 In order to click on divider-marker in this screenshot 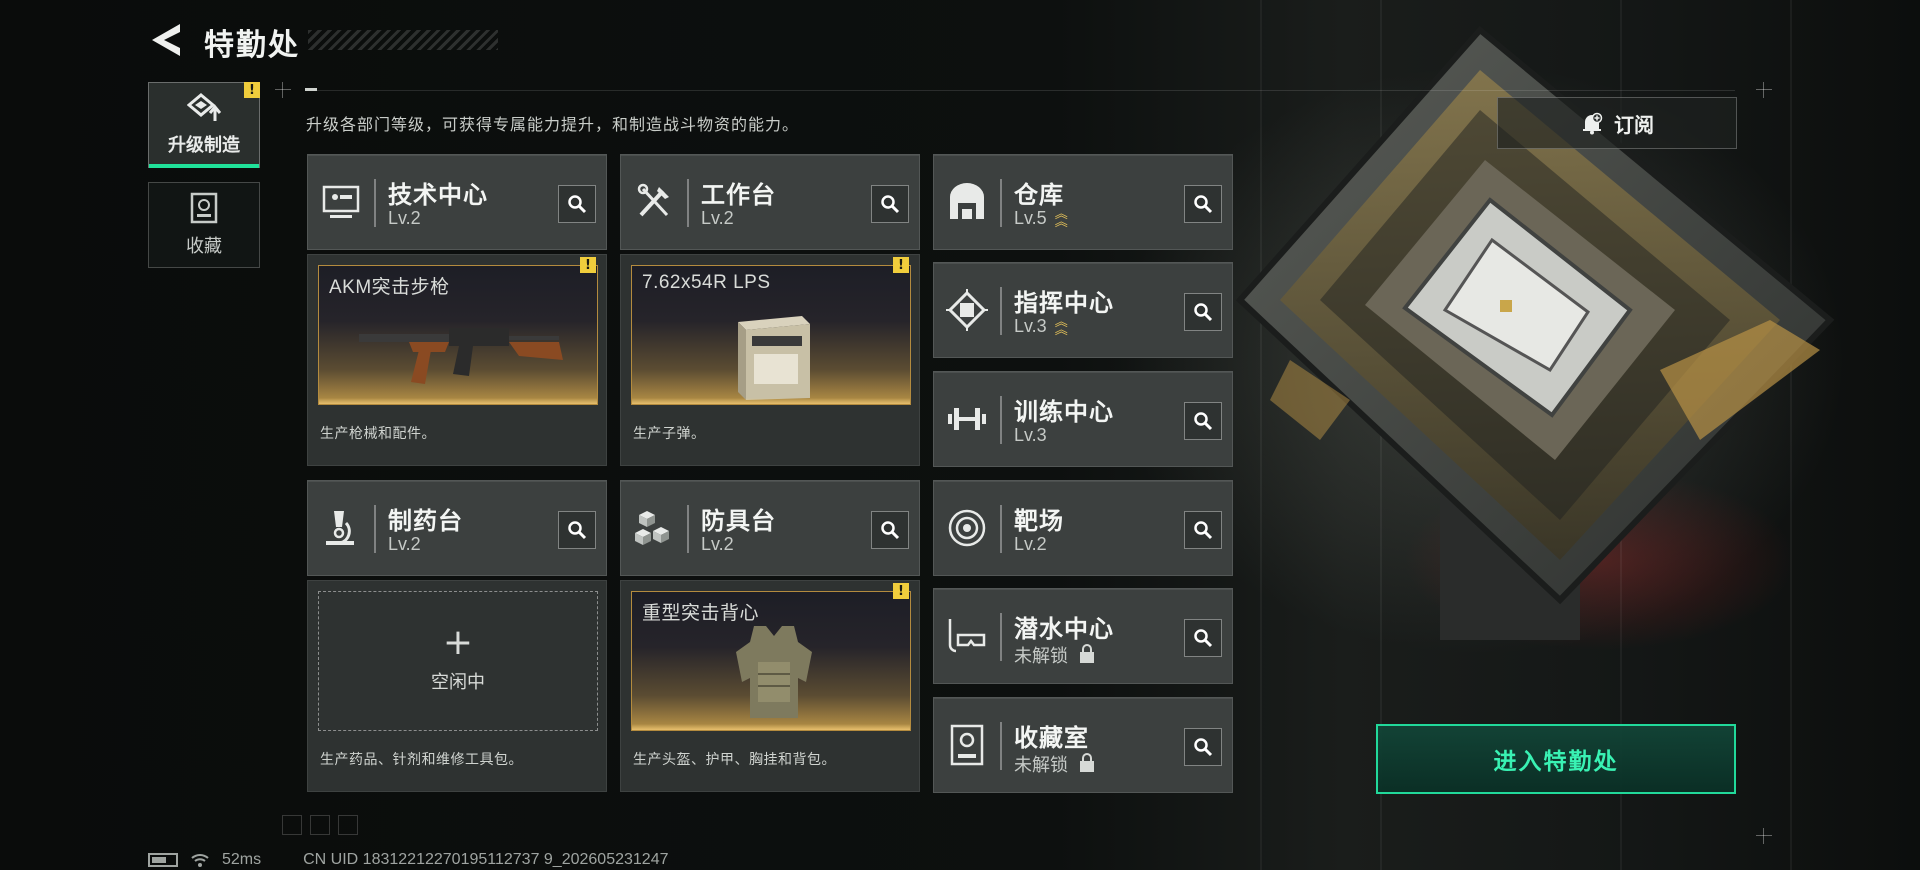, I will do `click(311, 89)`.